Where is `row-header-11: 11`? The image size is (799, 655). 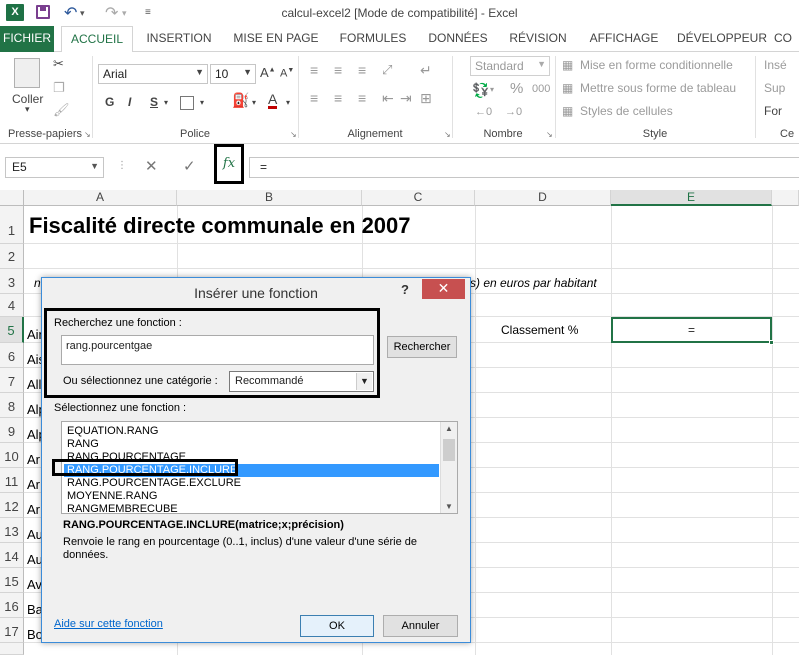
row-header-11: 11 is located at coordinates (12, 480).